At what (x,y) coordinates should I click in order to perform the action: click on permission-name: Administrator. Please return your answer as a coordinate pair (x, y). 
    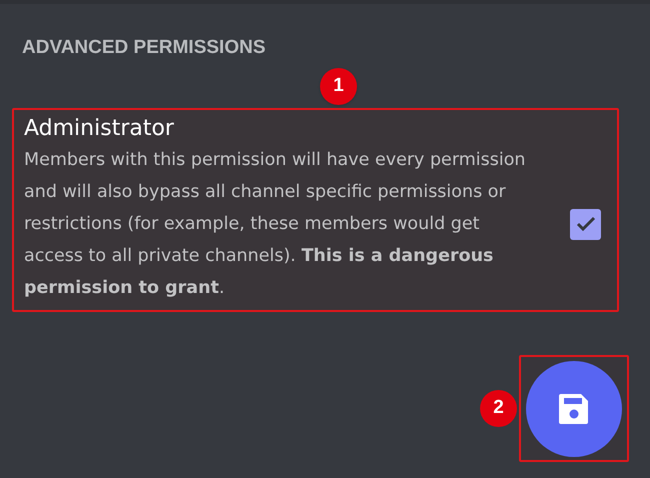
    Looking at the image, I should click on (99, 129).